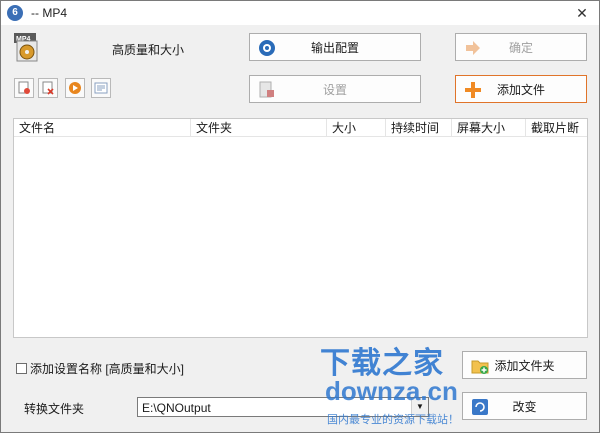 This screenshot has height=433, width=600. I want to click on preset-name: 高质量和大小, so click(148, 50).